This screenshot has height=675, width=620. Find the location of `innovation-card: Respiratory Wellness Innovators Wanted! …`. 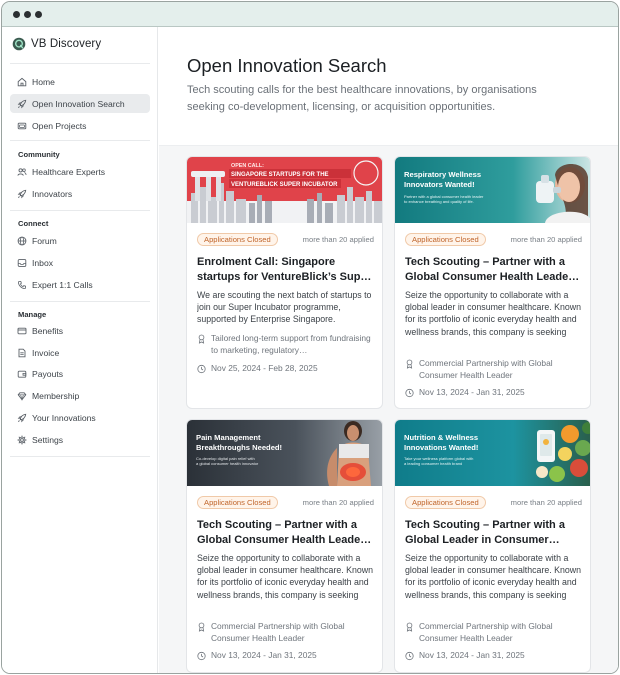

innovation-card: Respiratory Wellness Innovators Wanted! … is located at coordinates (492, 282).